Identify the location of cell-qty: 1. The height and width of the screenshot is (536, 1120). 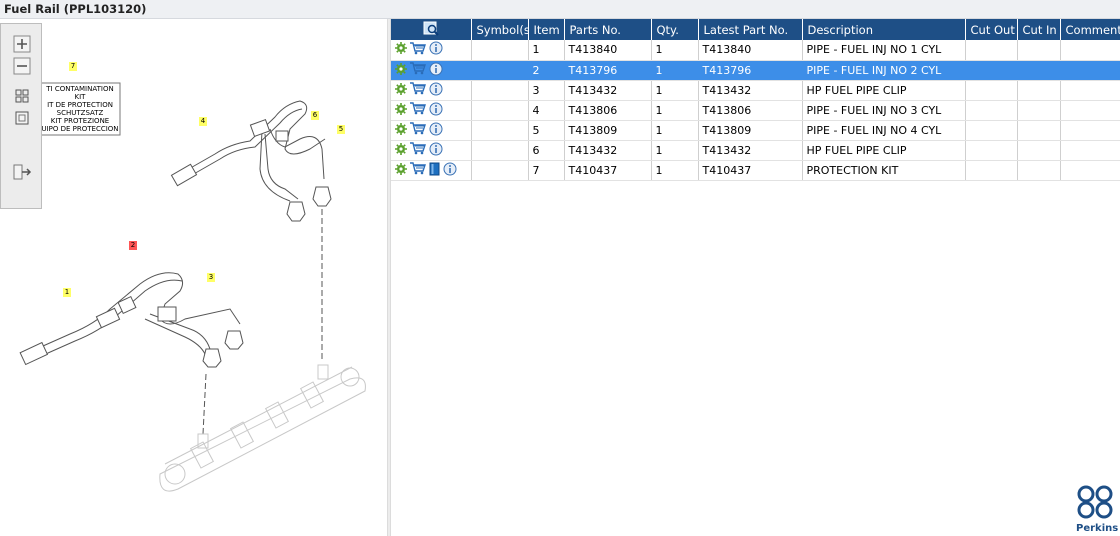
(675, 90).